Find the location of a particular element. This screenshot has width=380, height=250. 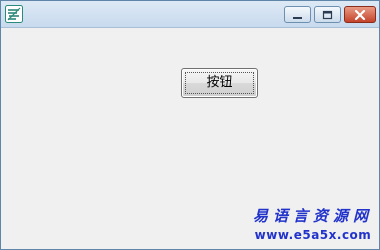

app-icon is located at coordinates (14, 14).